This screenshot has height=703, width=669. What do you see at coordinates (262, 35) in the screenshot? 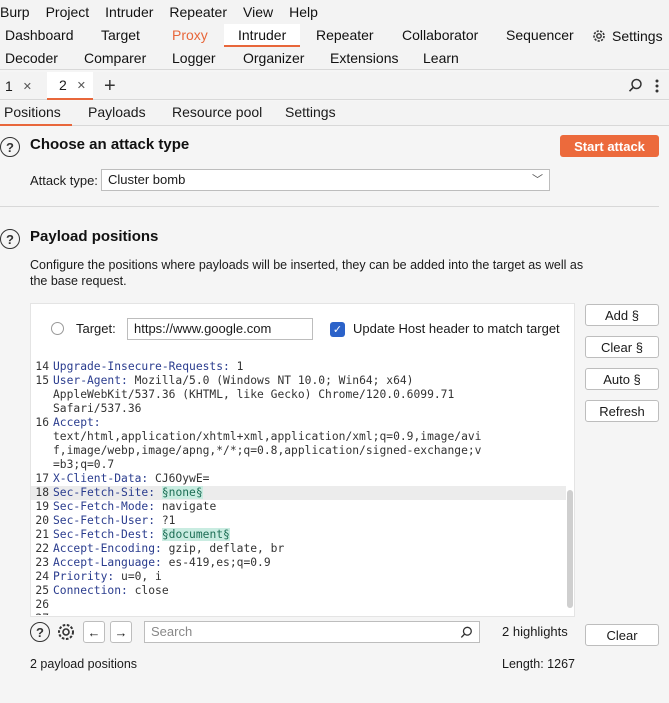
I see `tab-intruder: Intruder` at bounding box center [262, 35].